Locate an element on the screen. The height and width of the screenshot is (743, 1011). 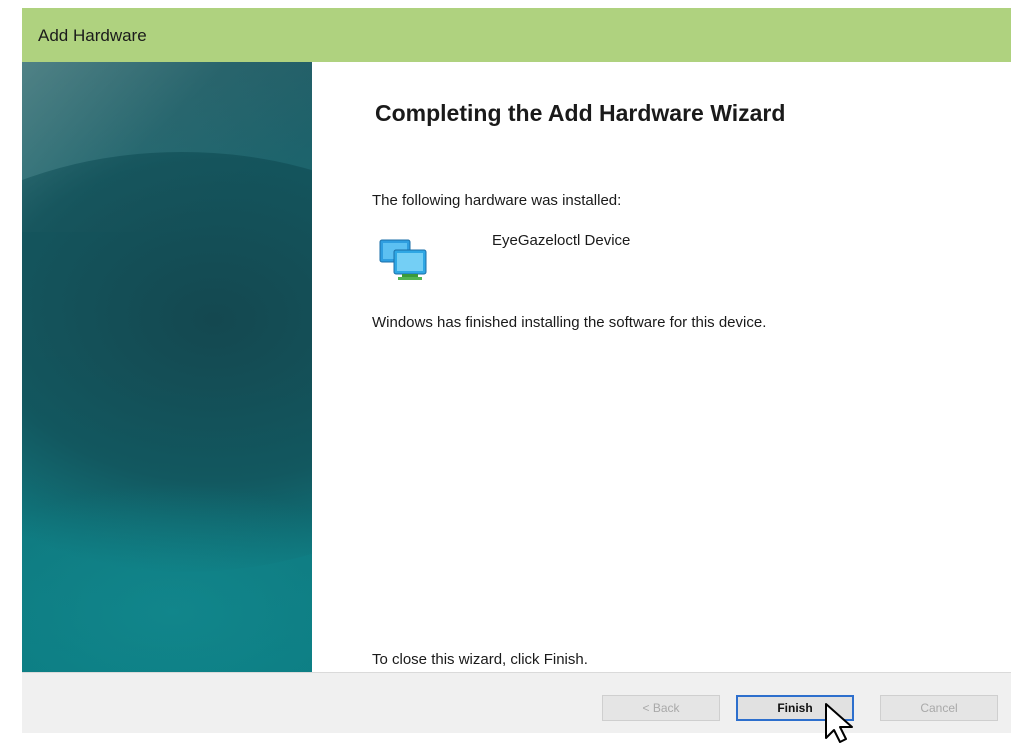
wizard-heading: Completing the Add Hardware Wizard is located at coordinates (580, 113).